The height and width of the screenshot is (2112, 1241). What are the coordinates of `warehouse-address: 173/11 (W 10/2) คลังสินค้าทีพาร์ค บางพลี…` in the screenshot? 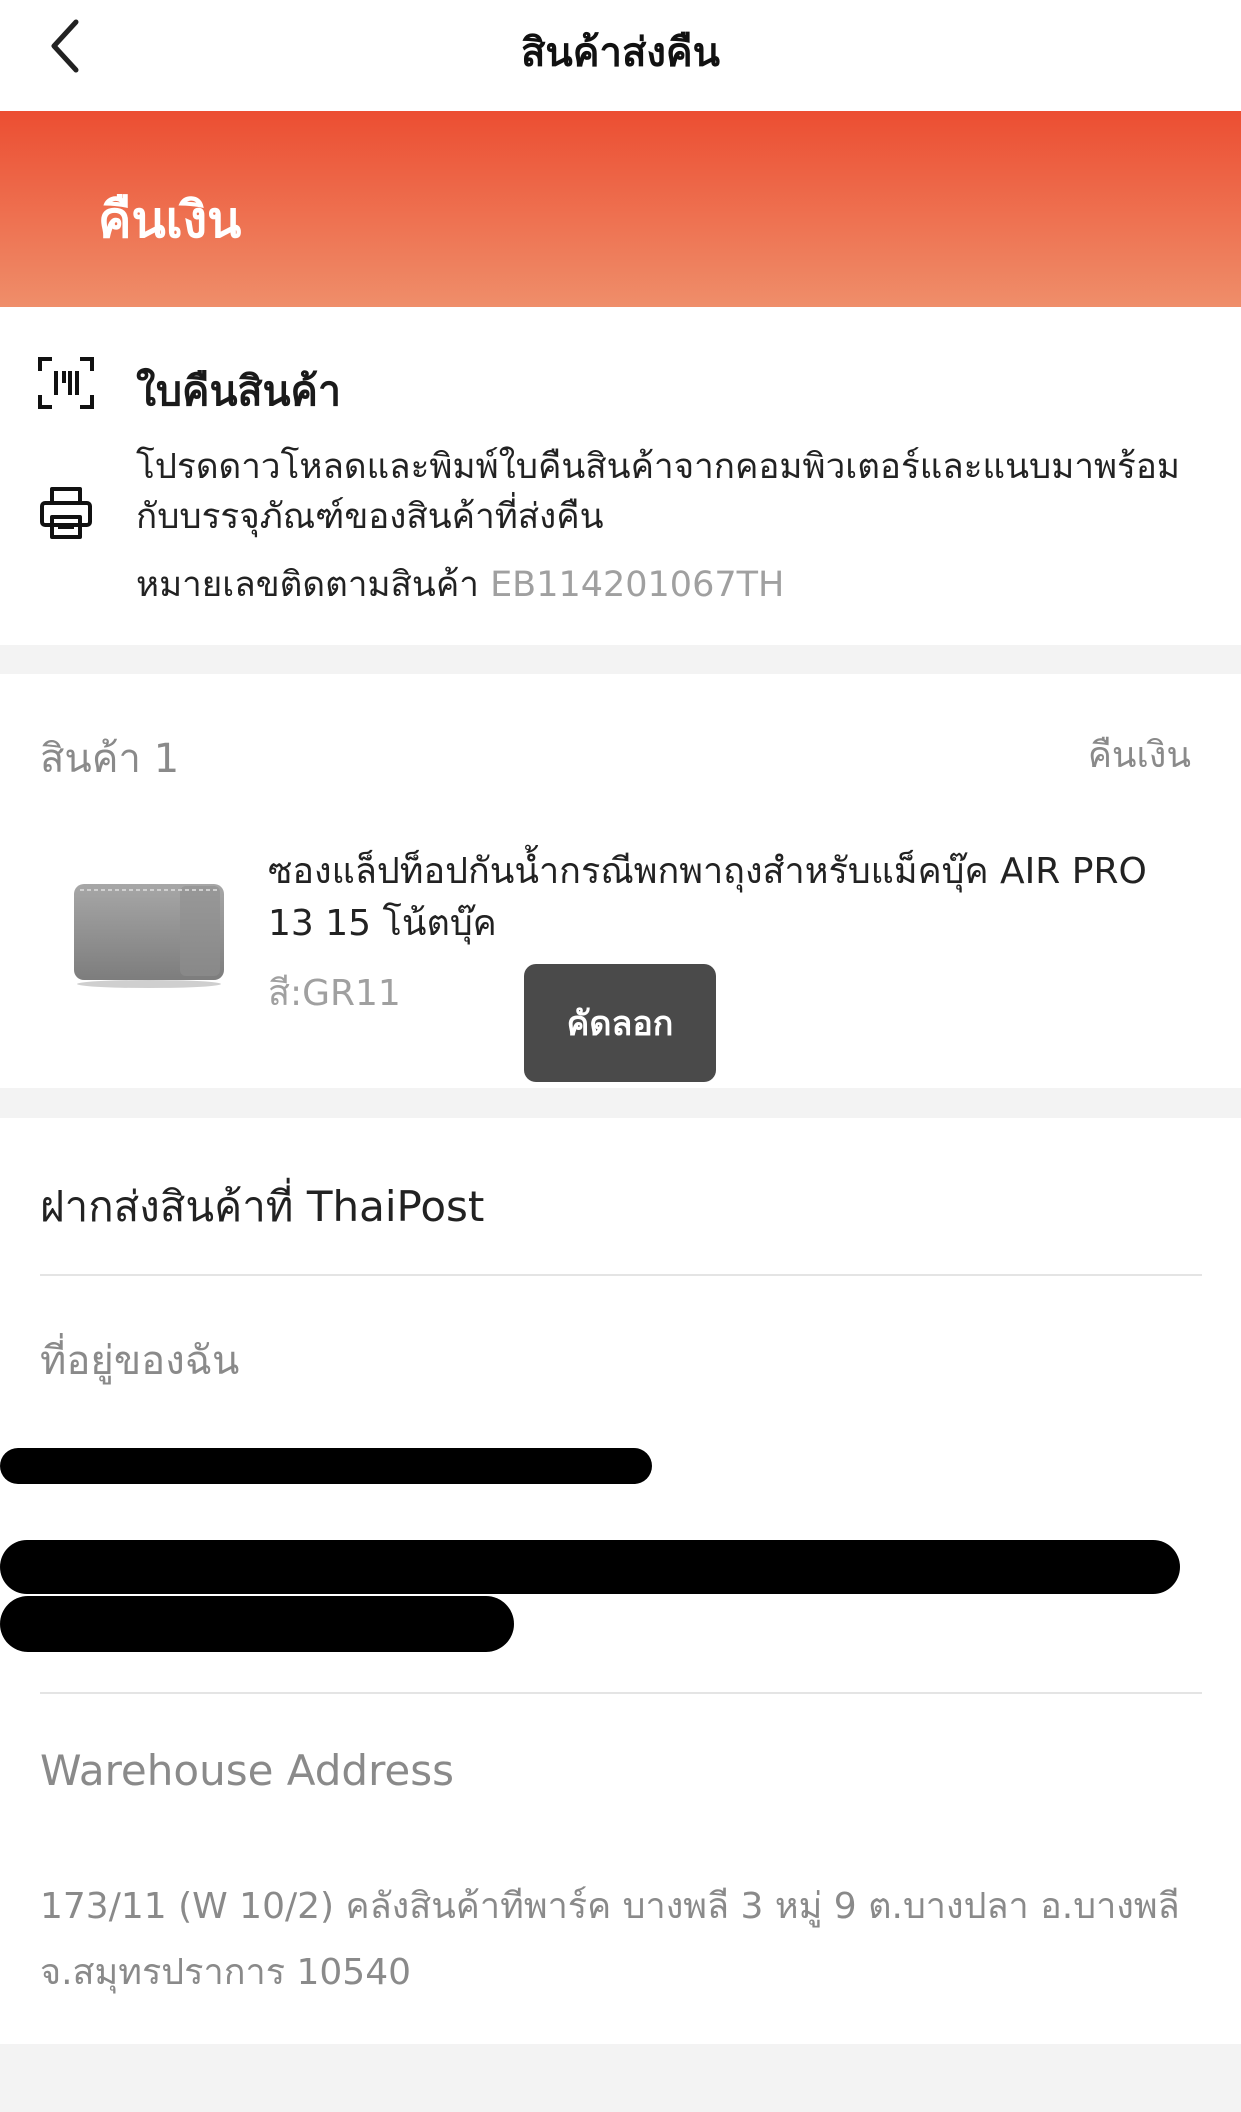 It's located at (610, 1939).